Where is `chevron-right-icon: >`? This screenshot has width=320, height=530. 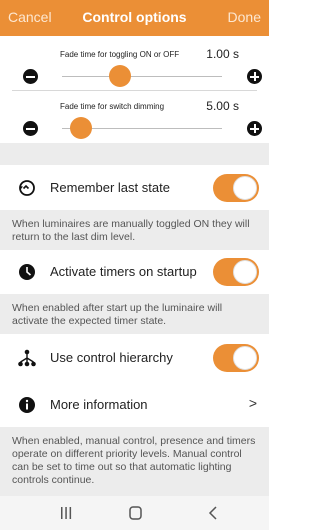 chevron-right-icon: > is located at coordinates (252, 403).